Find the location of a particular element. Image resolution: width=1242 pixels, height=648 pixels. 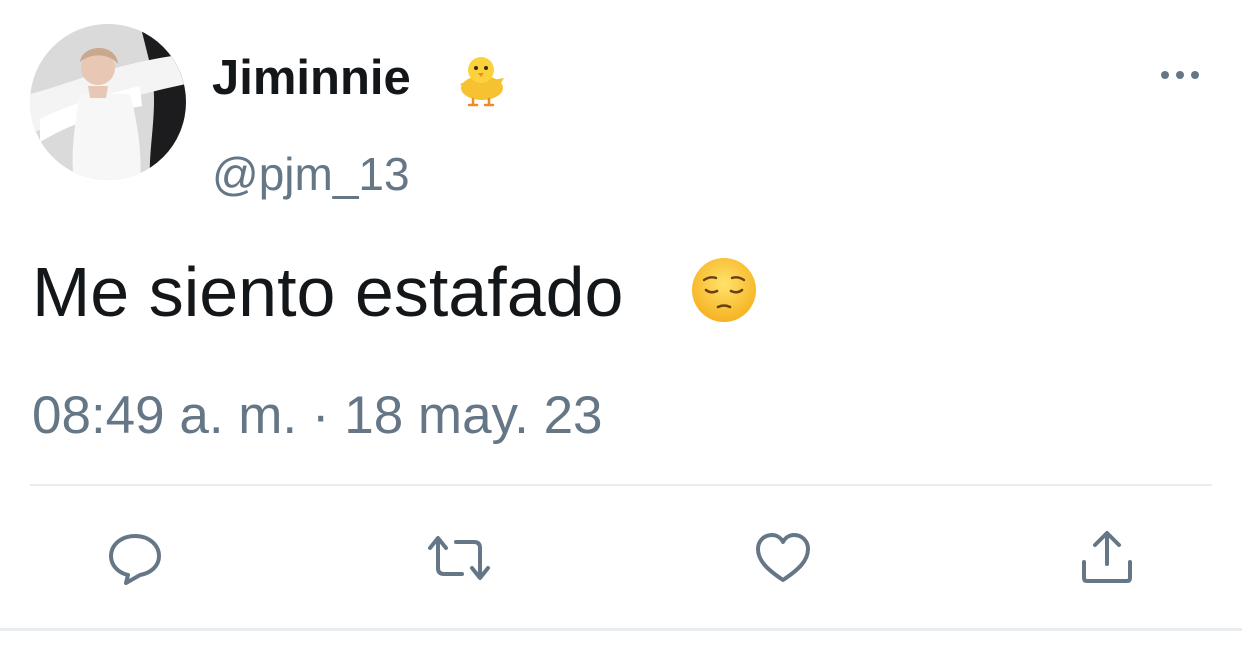

like-button is located at coordinates (783, 558).